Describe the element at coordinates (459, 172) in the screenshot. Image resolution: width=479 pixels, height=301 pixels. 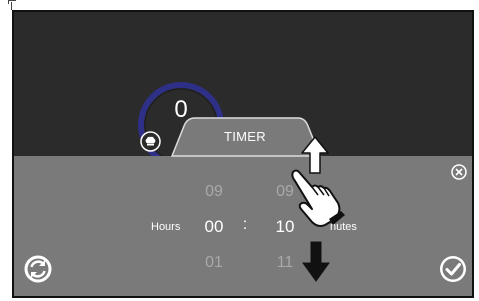
I see `close-icon` at that location.